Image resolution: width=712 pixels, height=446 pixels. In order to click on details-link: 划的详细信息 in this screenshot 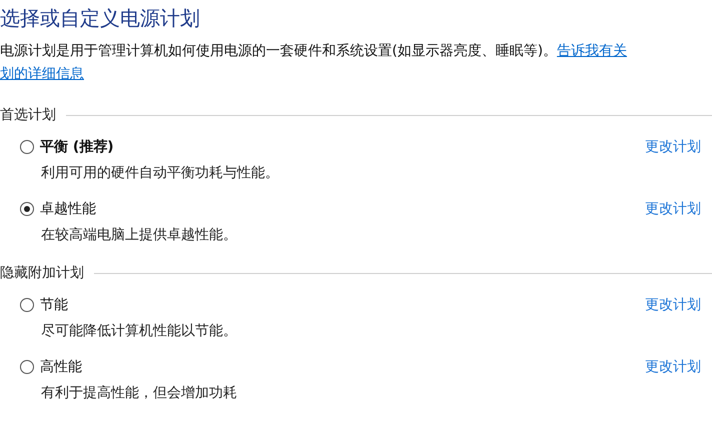, I will do `click(42, 74)`.